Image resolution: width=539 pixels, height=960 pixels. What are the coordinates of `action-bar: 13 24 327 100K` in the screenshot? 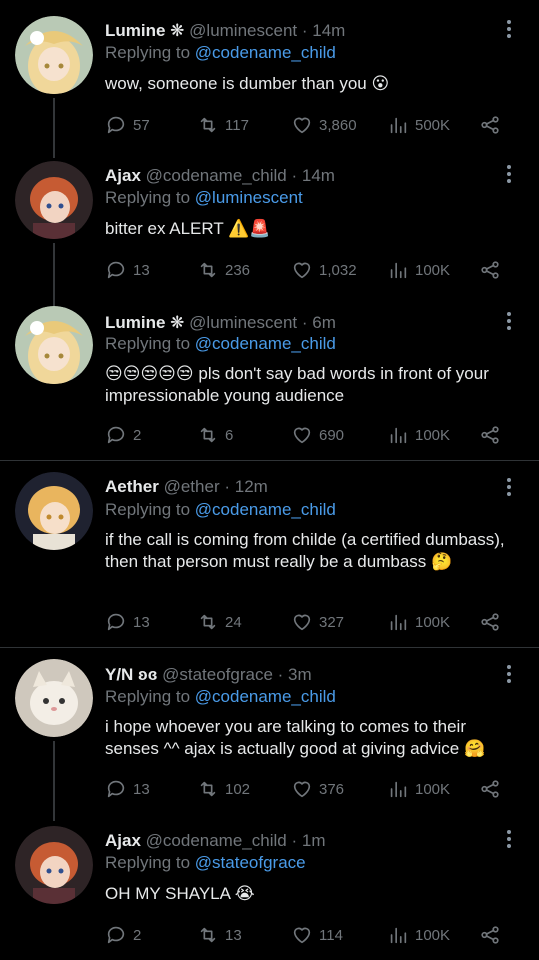 It's located at (305, 622).